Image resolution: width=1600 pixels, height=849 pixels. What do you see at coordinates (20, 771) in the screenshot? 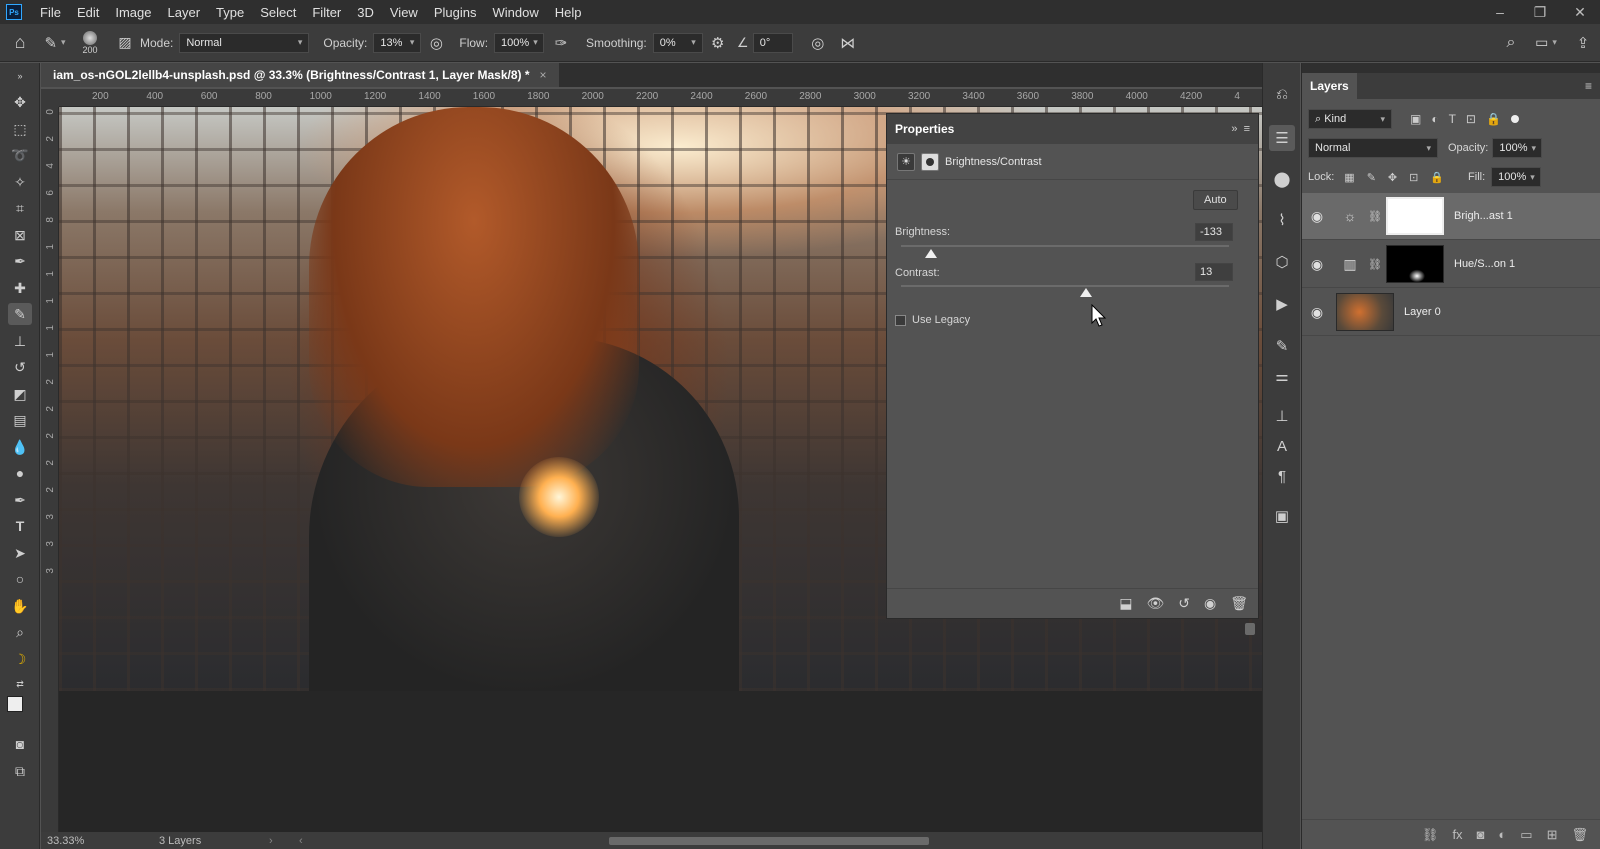
I see `screen-mode-icon: ⧉` at bounding box center [20, 771].